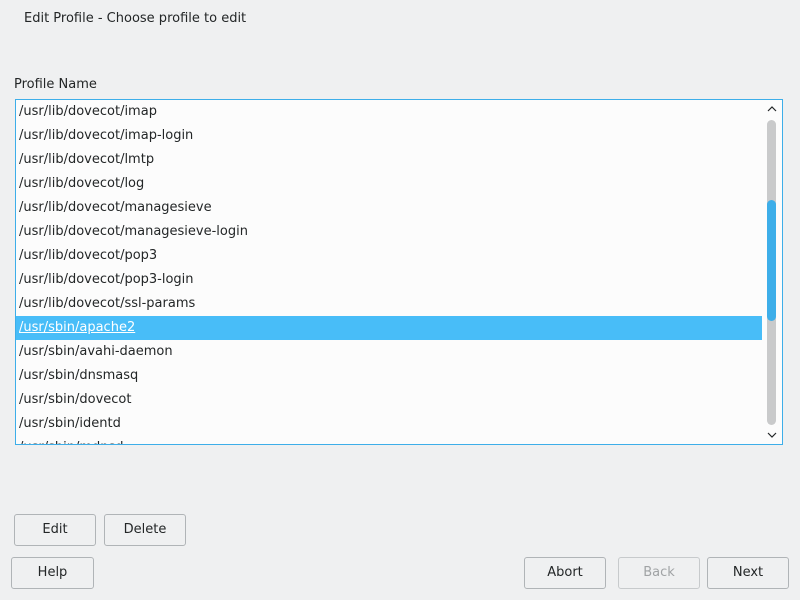  Describe the element at coordinates (70, 423) in the screenshot. I see `list-item-label: /usr/sbin/identd` at that location.